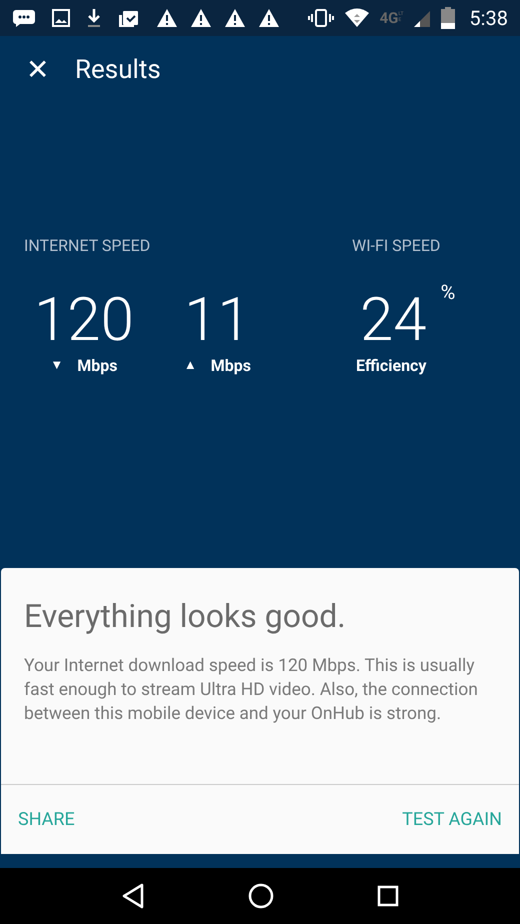  I want to click on image-icon, so click(61, 18).